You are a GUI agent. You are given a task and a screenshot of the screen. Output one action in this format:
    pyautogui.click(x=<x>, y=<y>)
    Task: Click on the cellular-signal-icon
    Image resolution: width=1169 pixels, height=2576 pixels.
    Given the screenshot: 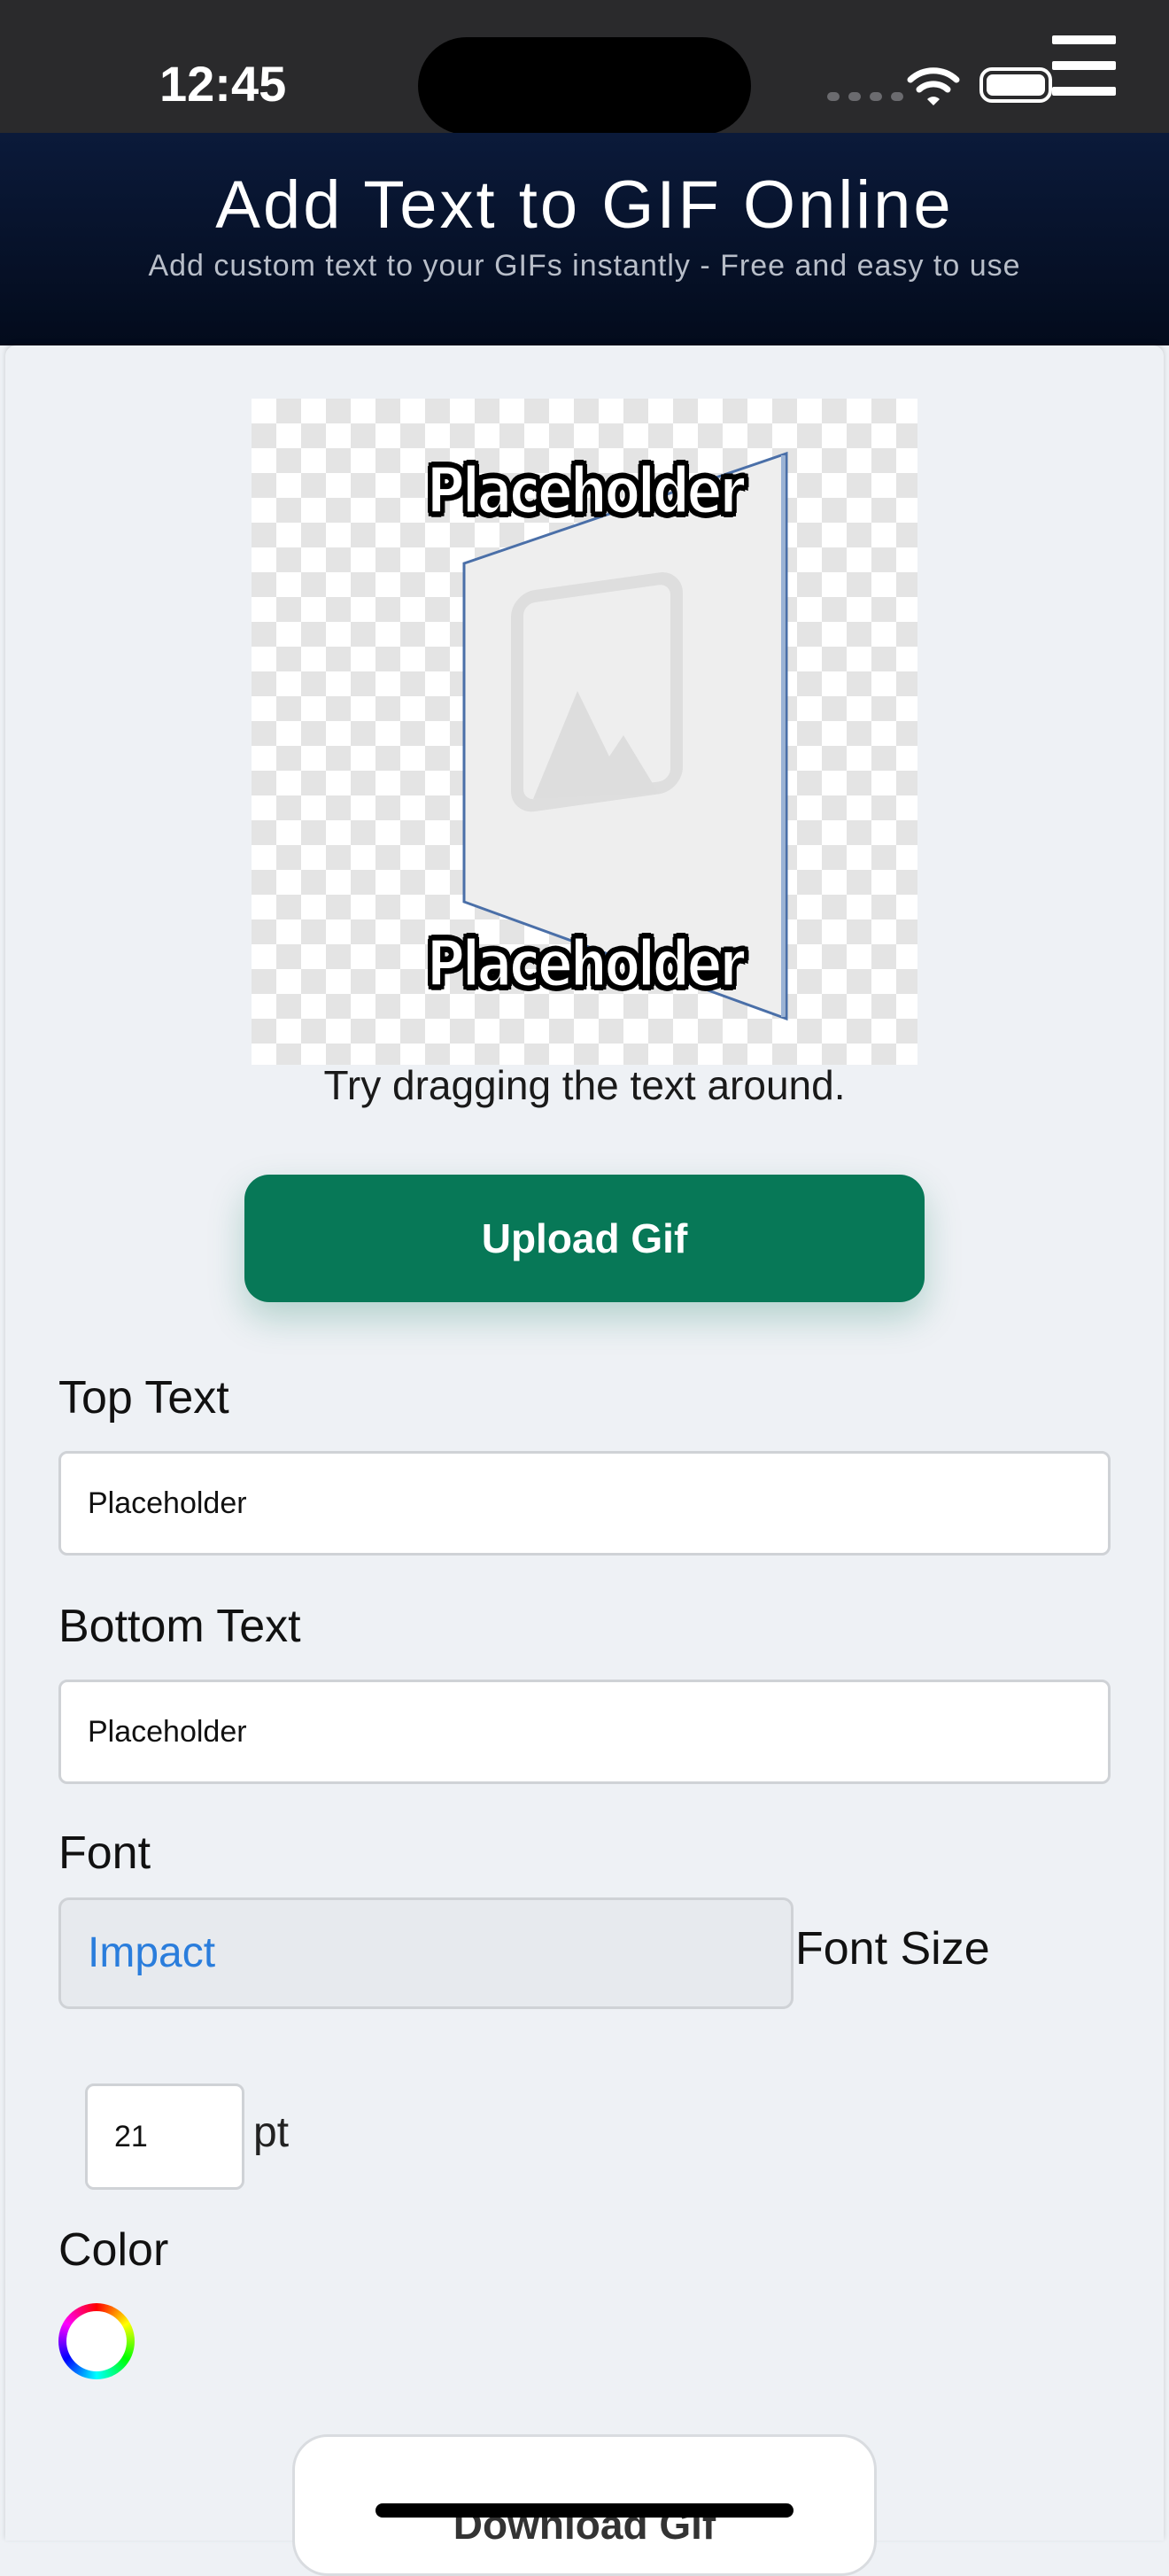 What is the action you would take?
    pyautogui.click(x=865, y=96)
    